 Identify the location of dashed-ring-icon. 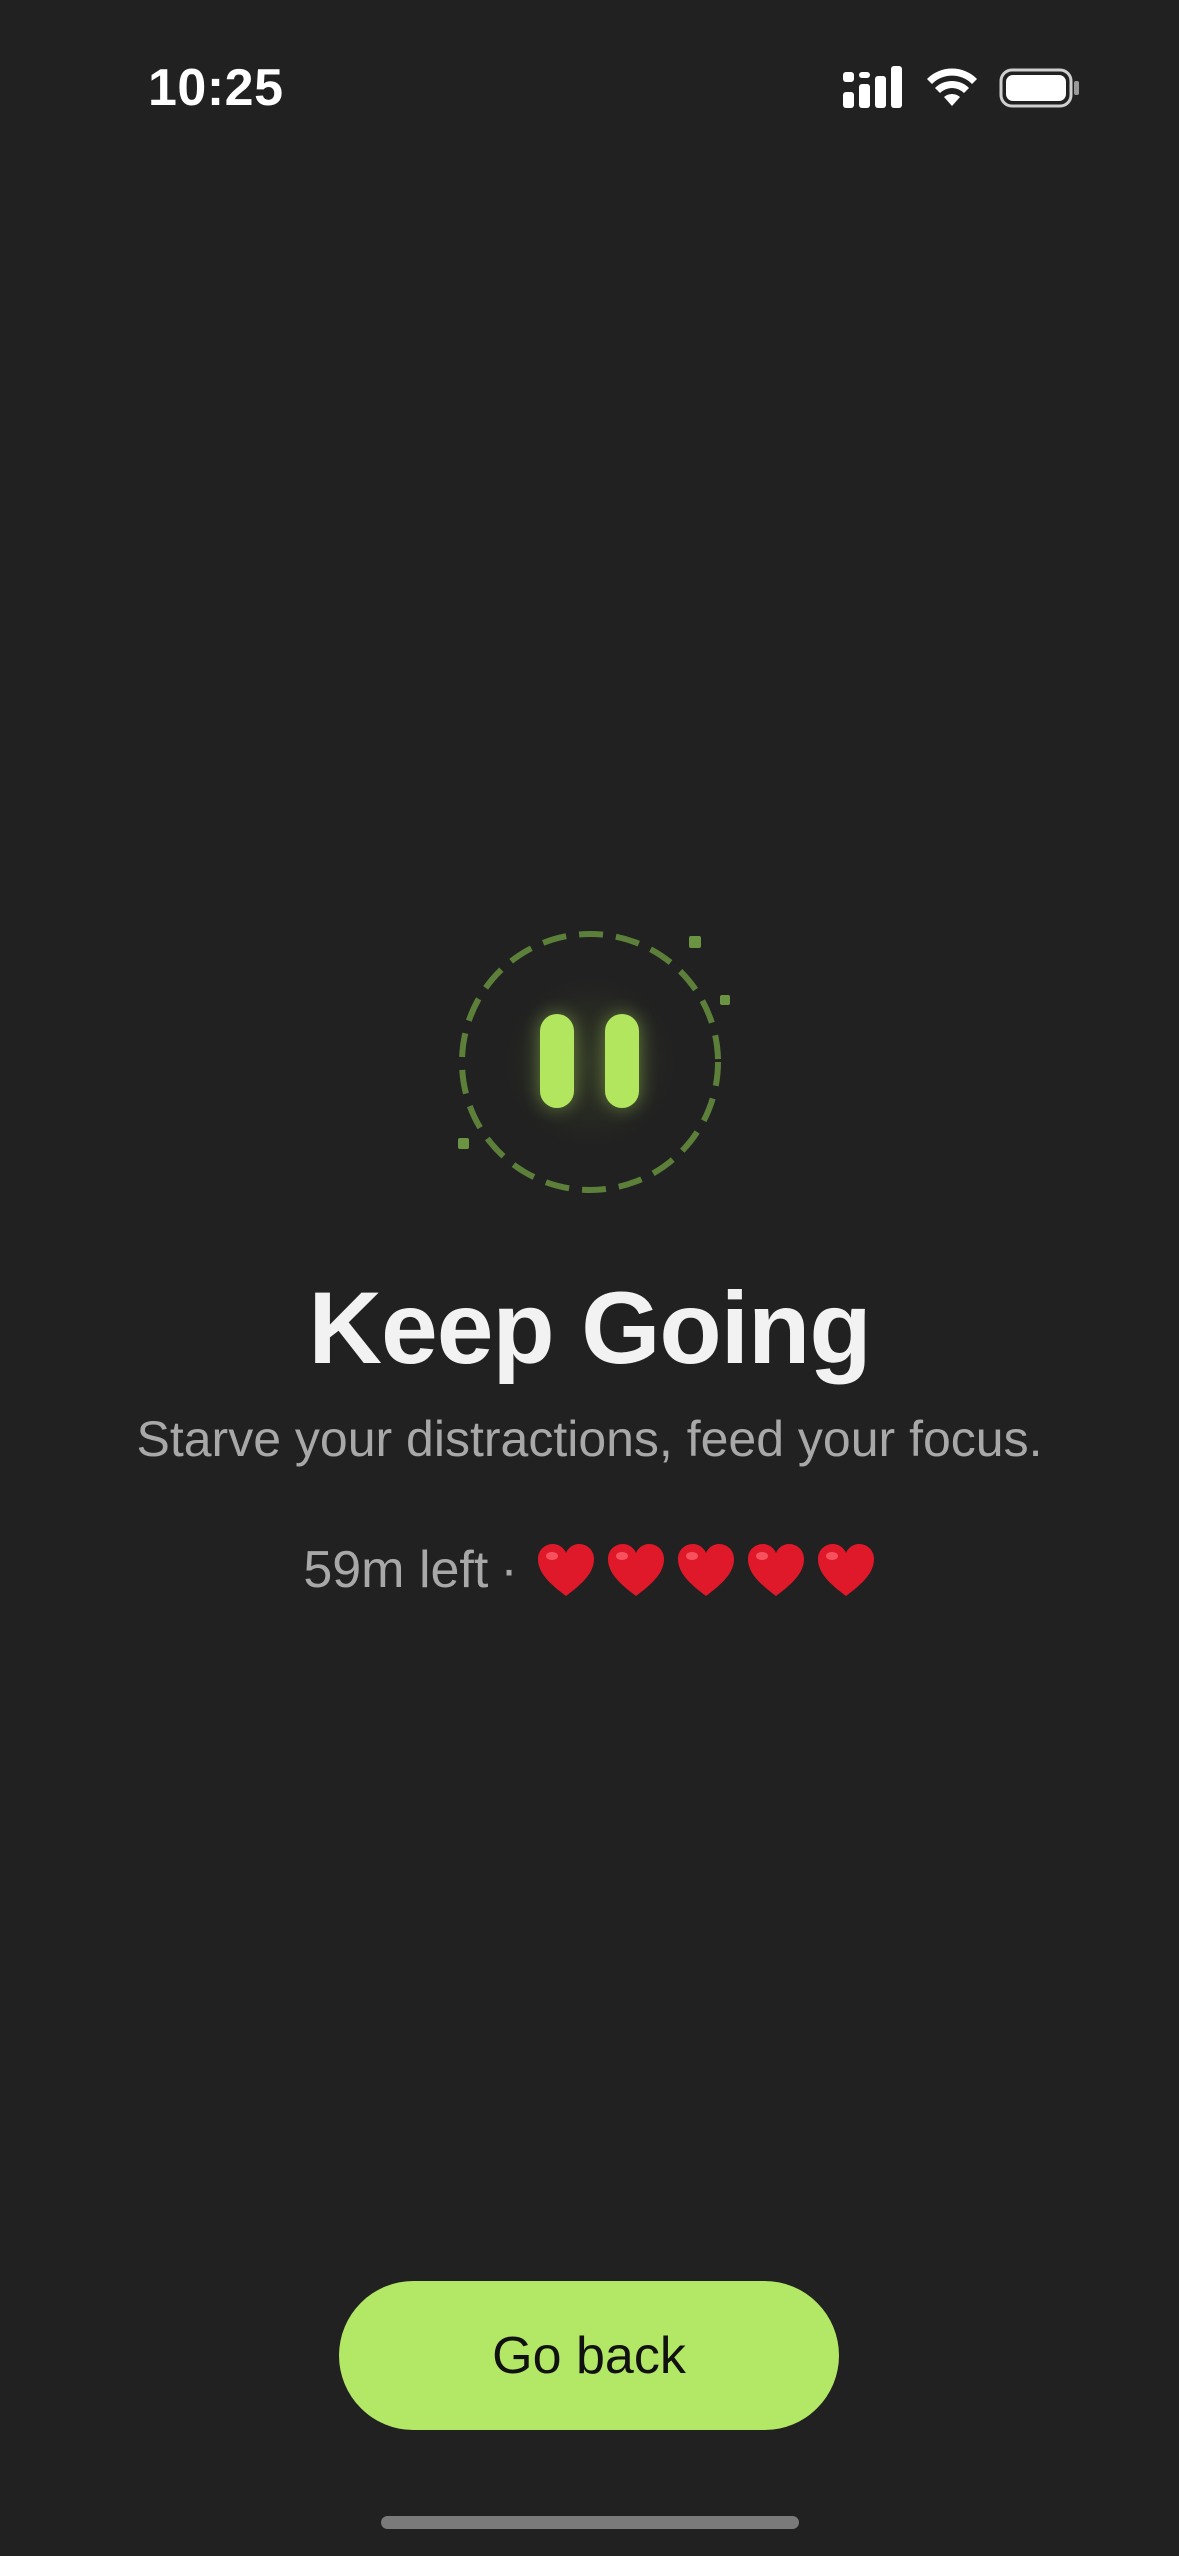
(594, 1062).